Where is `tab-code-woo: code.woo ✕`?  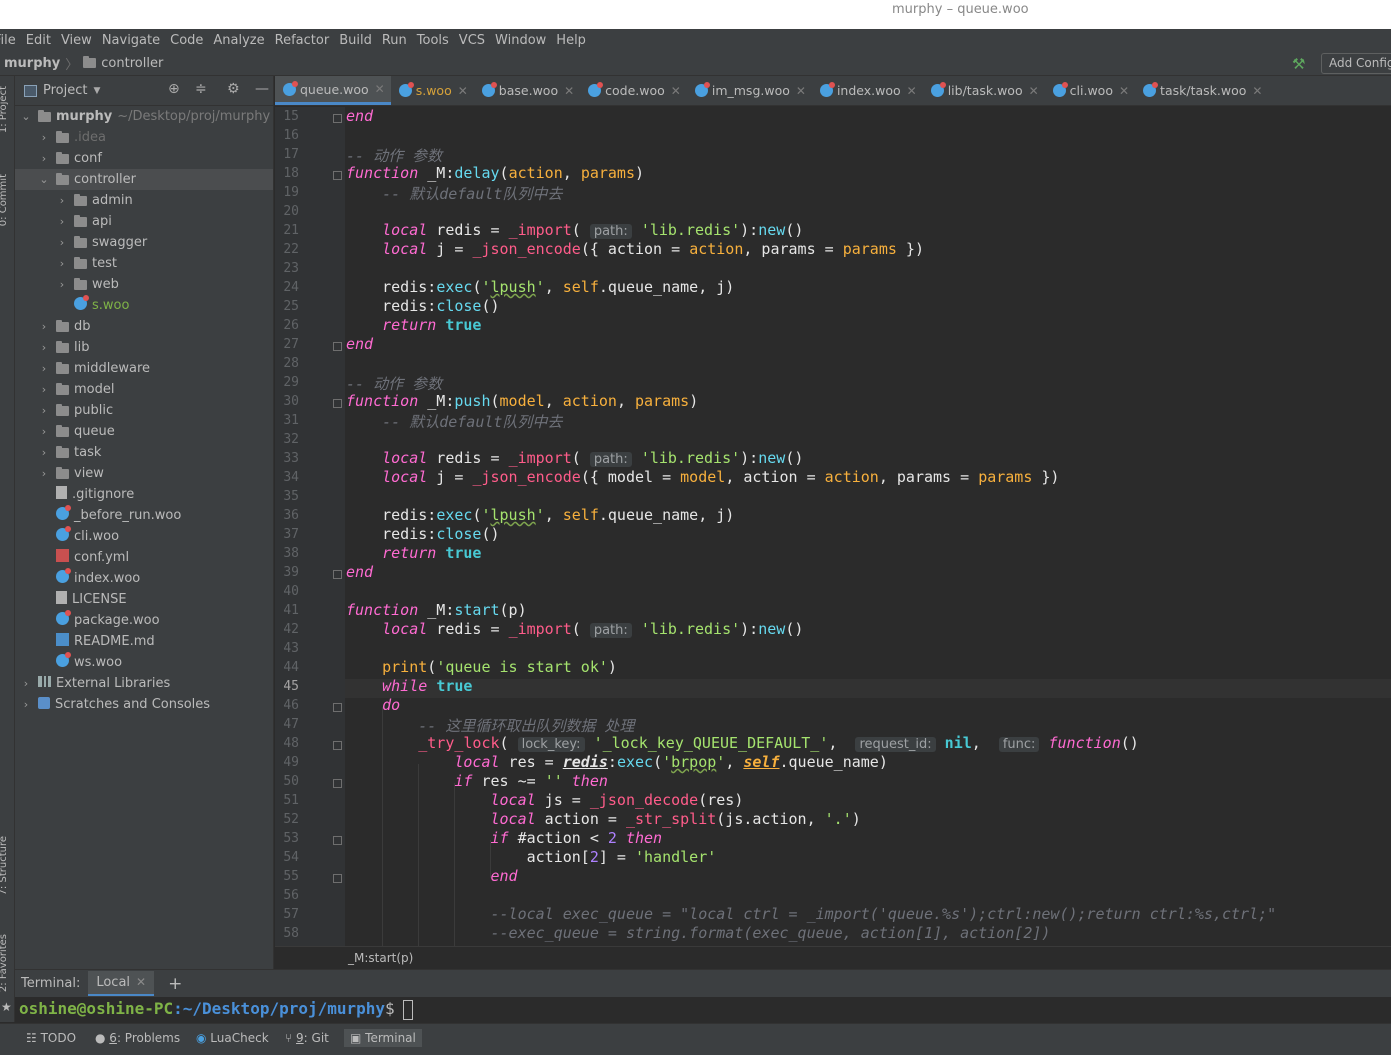
tab-code-woo: code.woo ✕ is located at coordinates (633, 90).